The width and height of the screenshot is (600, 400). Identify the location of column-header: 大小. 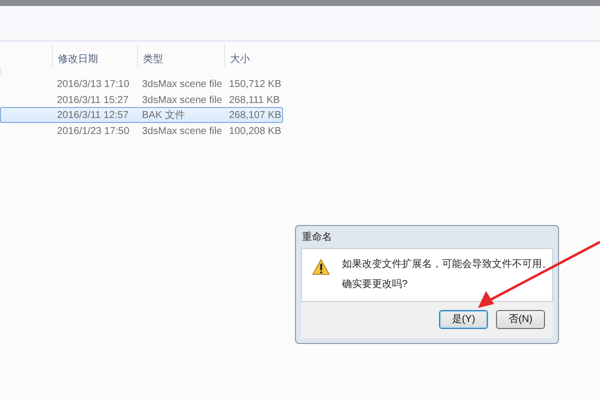
(253, 55).